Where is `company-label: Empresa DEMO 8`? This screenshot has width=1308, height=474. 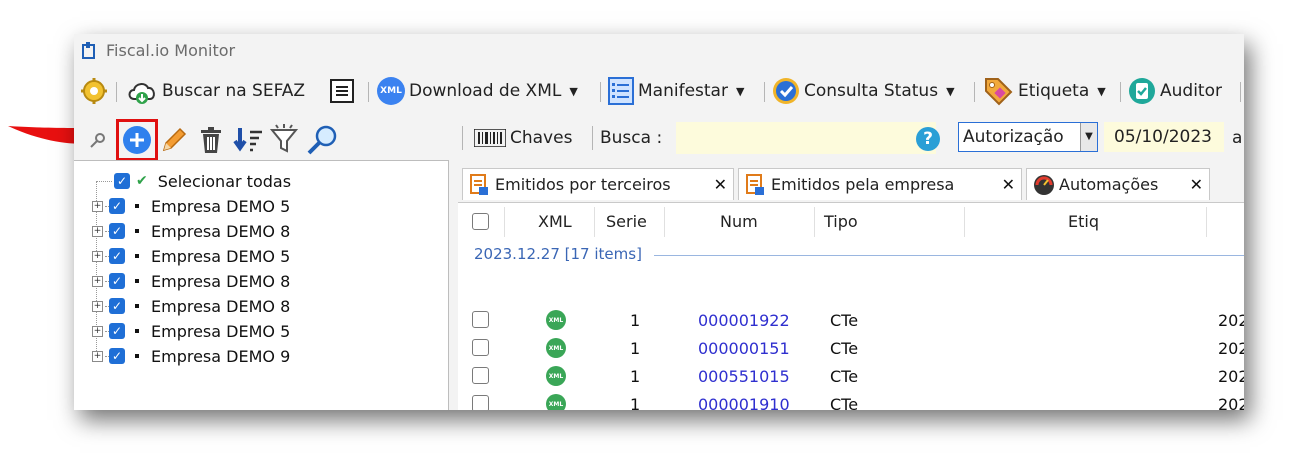 company-label: Empresa DEMO 8 is located at coordinates (221, 231).